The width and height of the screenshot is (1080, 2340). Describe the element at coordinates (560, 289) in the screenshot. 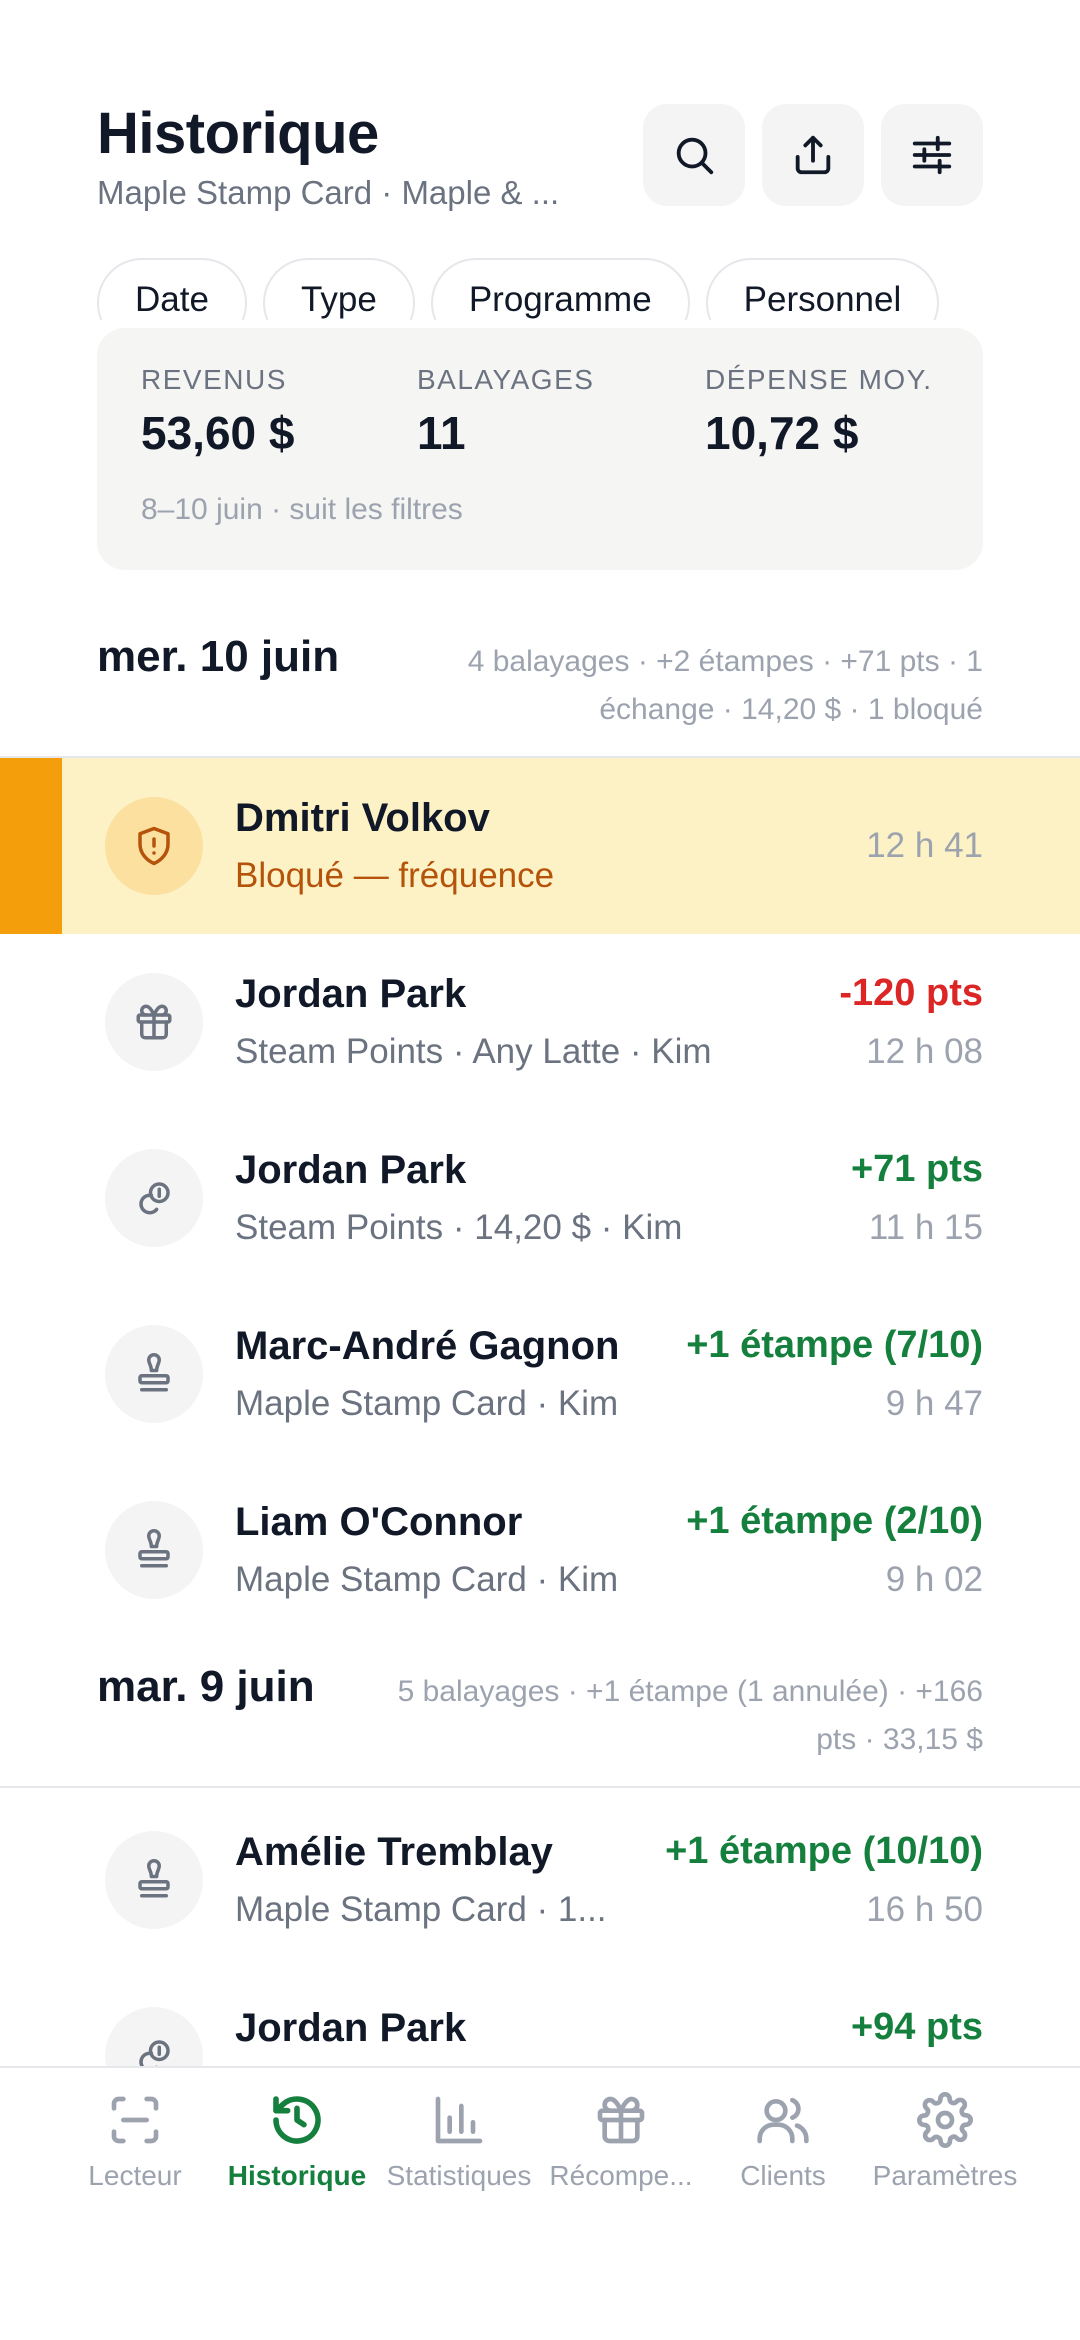

I see `chip-programme: Programme` at that location.